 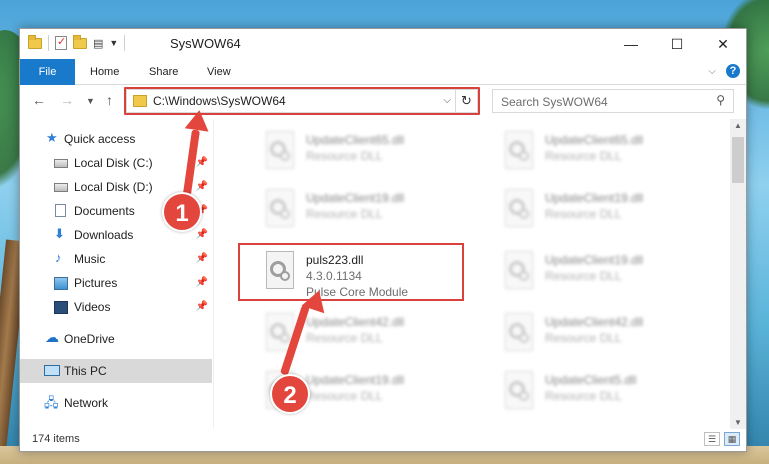 I want to click on recent-locations-chevron-icon: ▼, so click(x=90, y=101).